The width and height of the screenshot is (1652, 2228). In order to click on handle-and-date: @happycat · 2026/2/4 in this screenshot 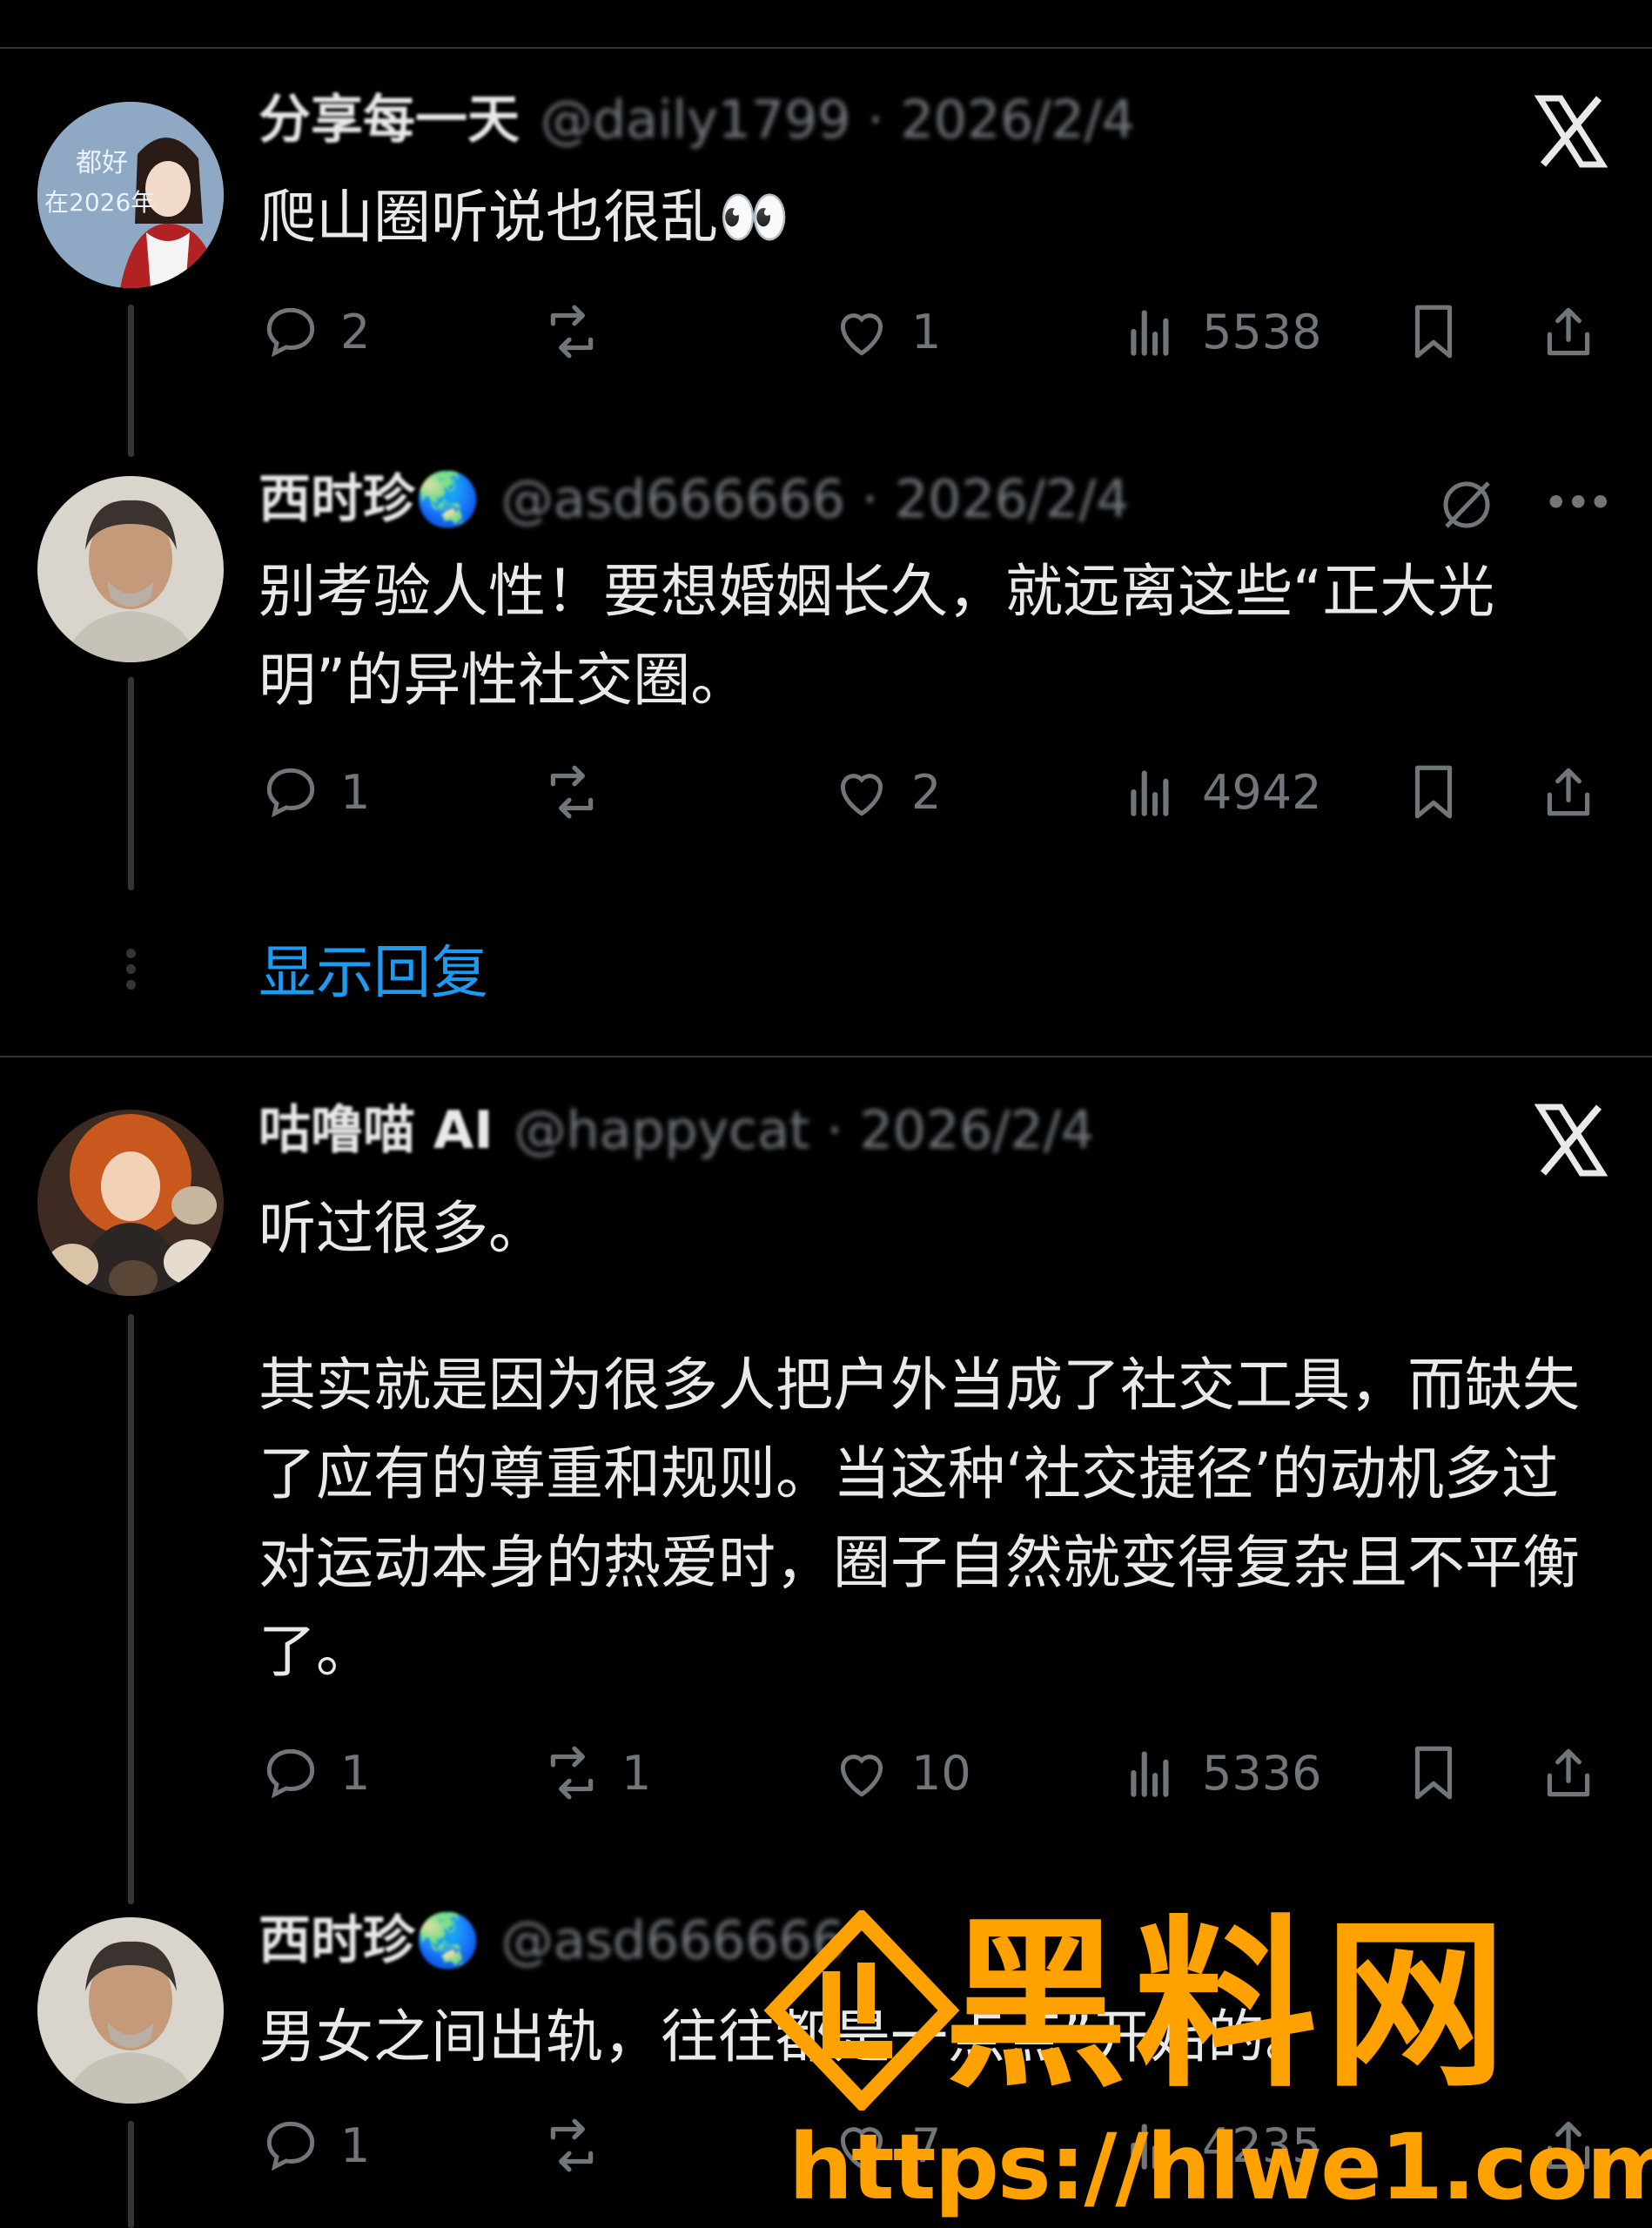, I will do `click(804, 1130)`.